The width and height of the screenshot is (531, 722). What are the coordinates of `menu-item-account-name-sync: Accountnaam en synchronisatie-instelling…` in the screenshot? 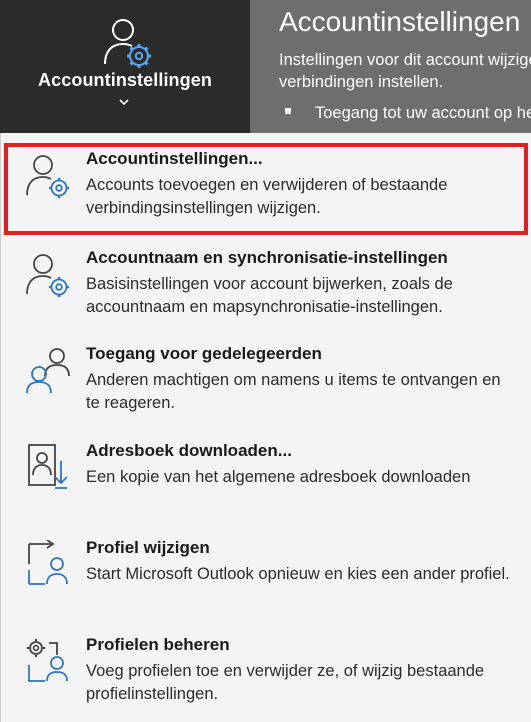 It's located at (266, 288).